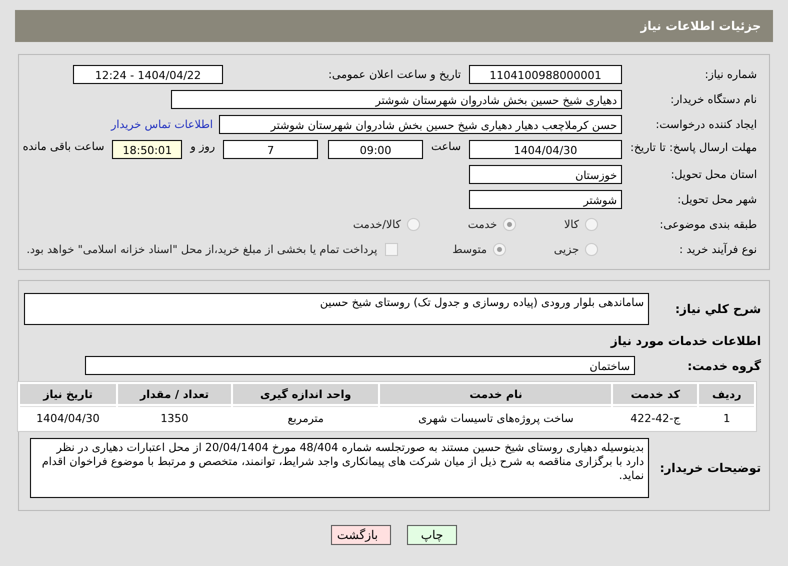 Image resolution: width=788 pixels, height=566 pixels. What do you see at coordinates (717, 199) in the screenshot?
I see `field-label: شهر محل تحویل:` at bounding box center [717, 199].